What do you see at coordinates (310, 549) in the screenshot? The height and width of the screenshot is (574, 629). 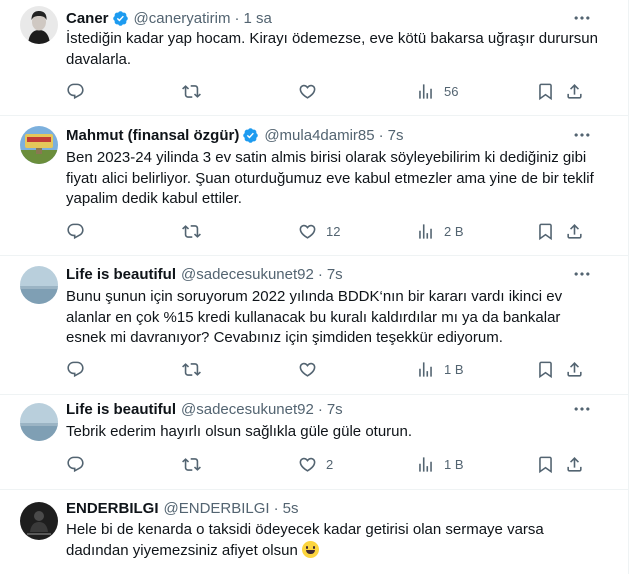 I see `grinning-face-emoji-icon` at bounding box center [310, 549].